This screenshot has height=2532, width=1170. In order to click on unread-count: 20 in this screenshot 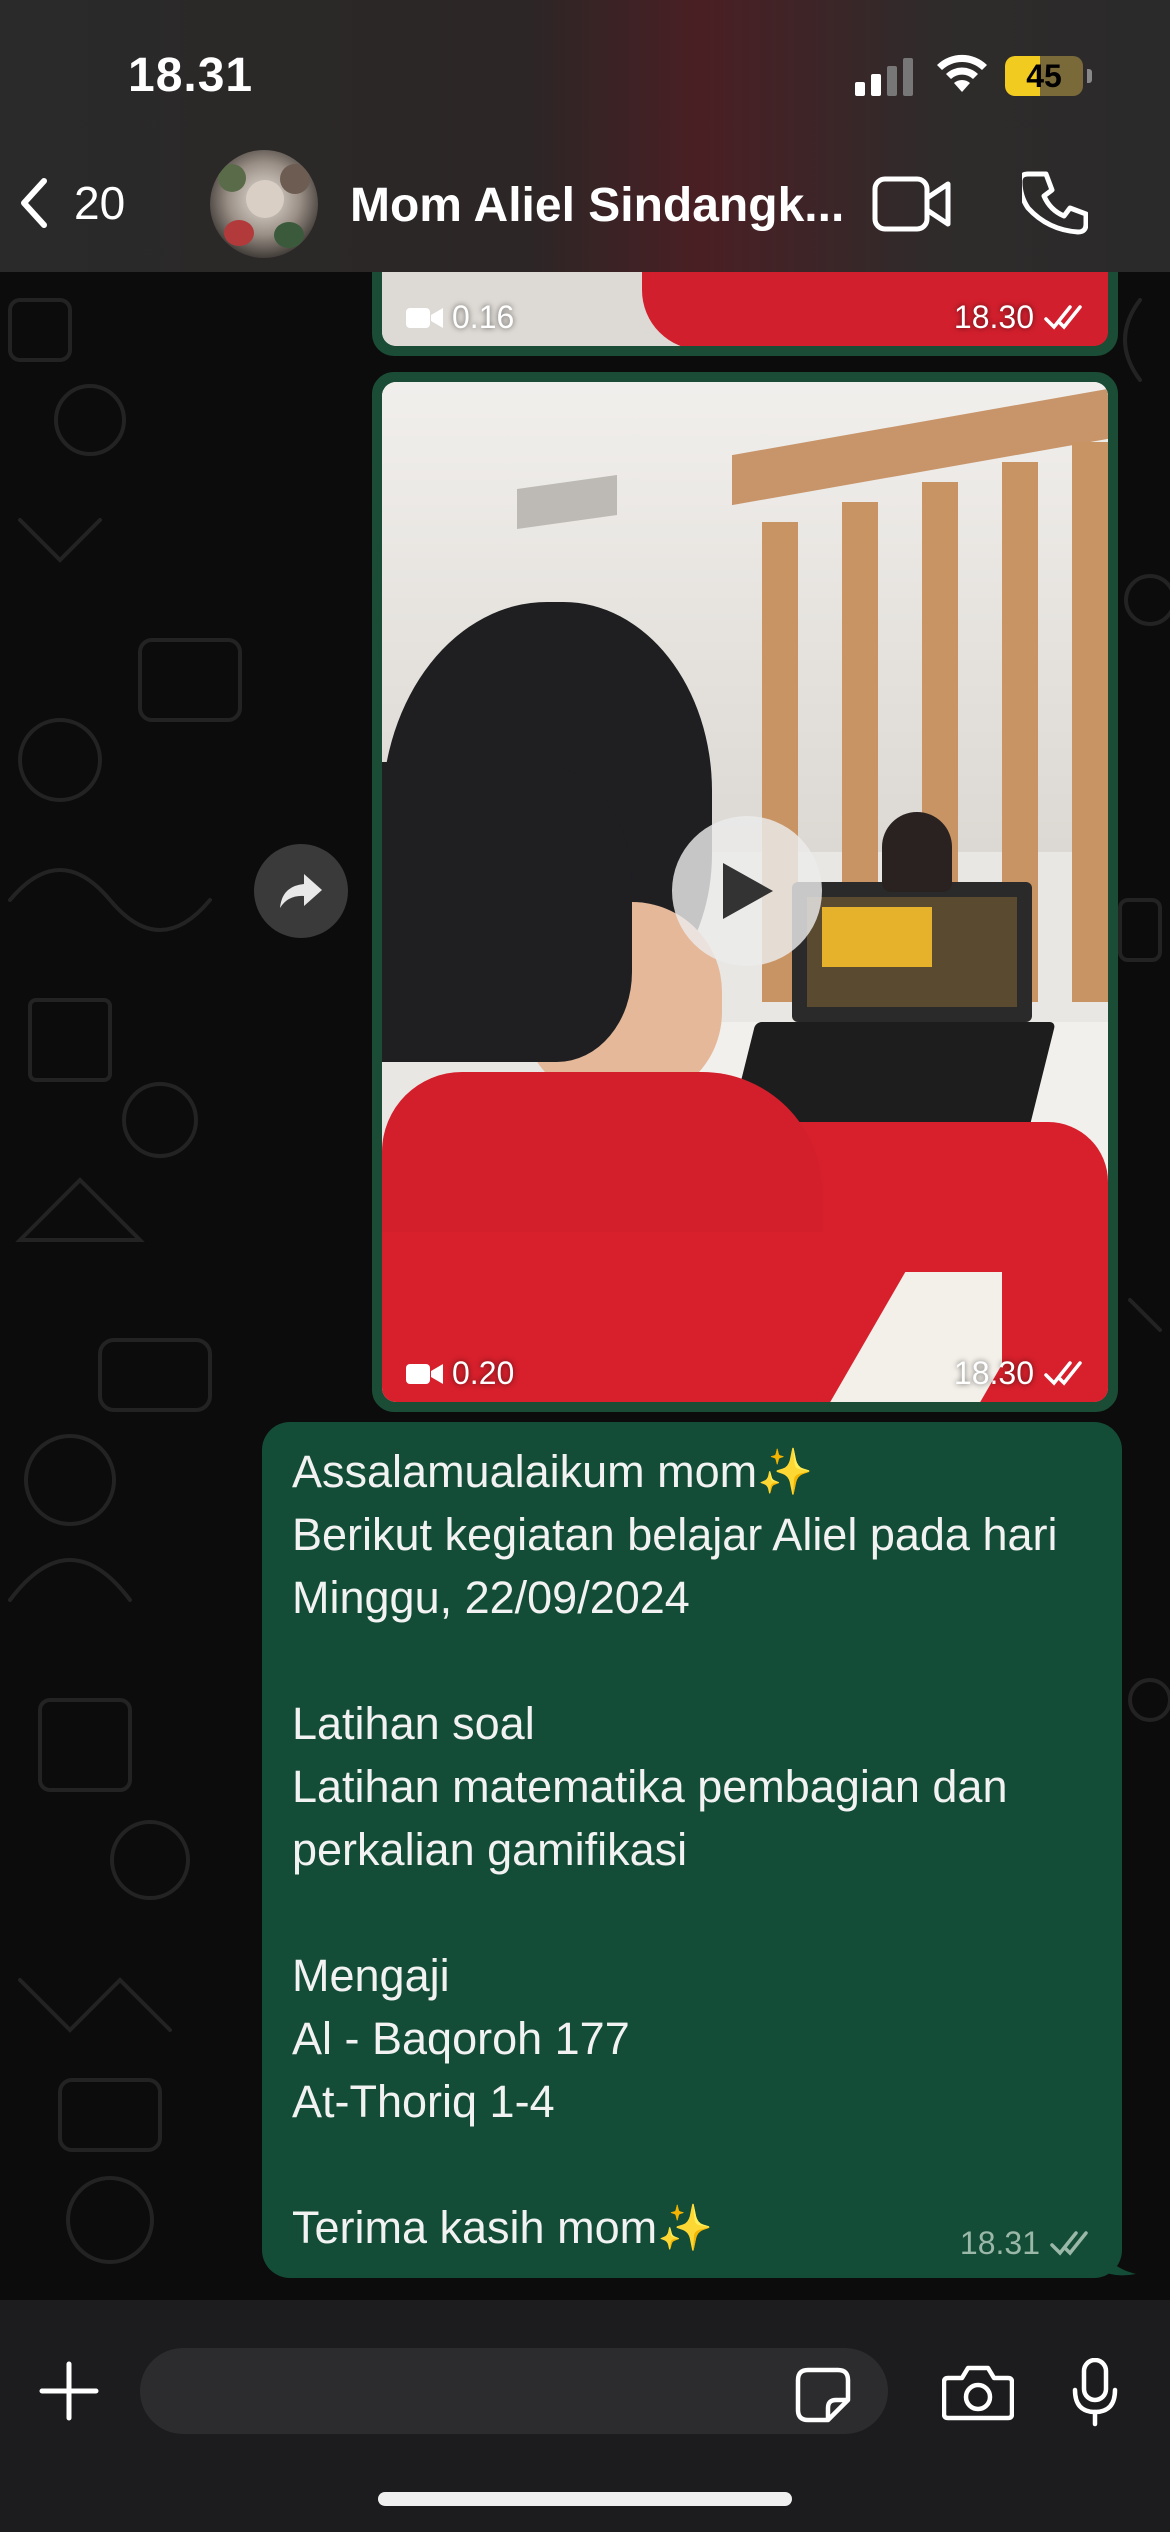, I will do `click(100, 203)`.